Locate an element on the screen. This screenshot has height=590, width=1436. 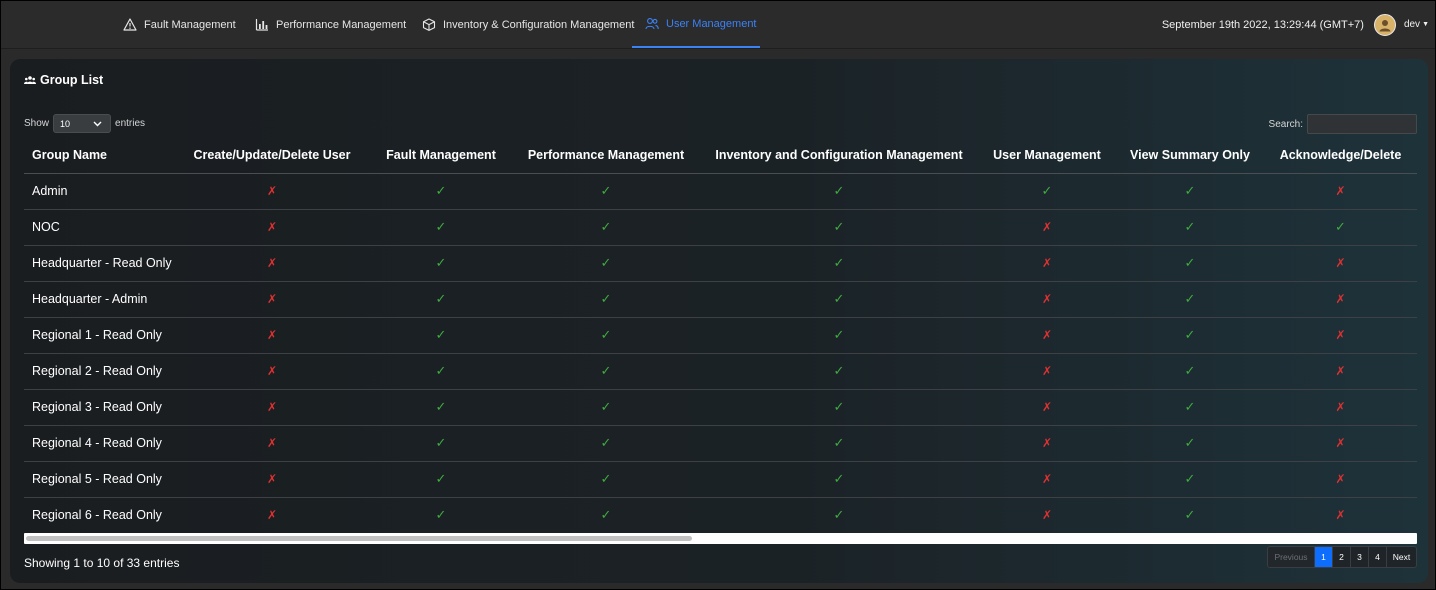
pagination-next-button: Next is located at coordinates (1401, 557).